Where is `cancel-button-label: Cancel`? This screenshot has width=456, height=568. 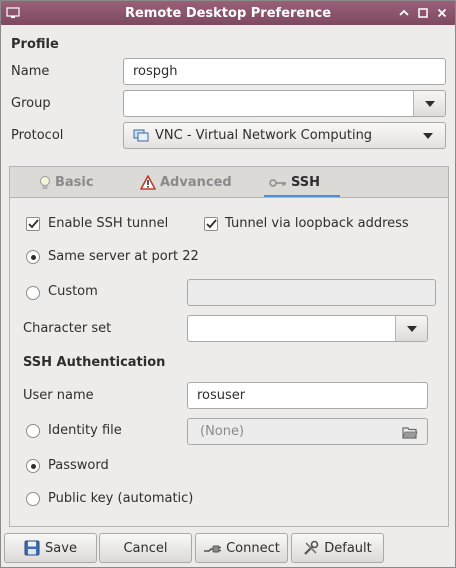
cancel-button-label: Cancel is located at coordinates (145, 548).